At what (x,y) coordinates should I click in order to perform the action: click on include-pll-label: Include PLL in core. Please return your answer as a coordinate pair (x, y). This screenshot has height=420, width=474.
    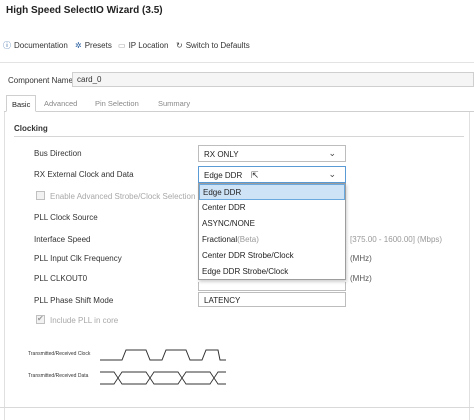
    Looking at the image, I should click on (84, 320).